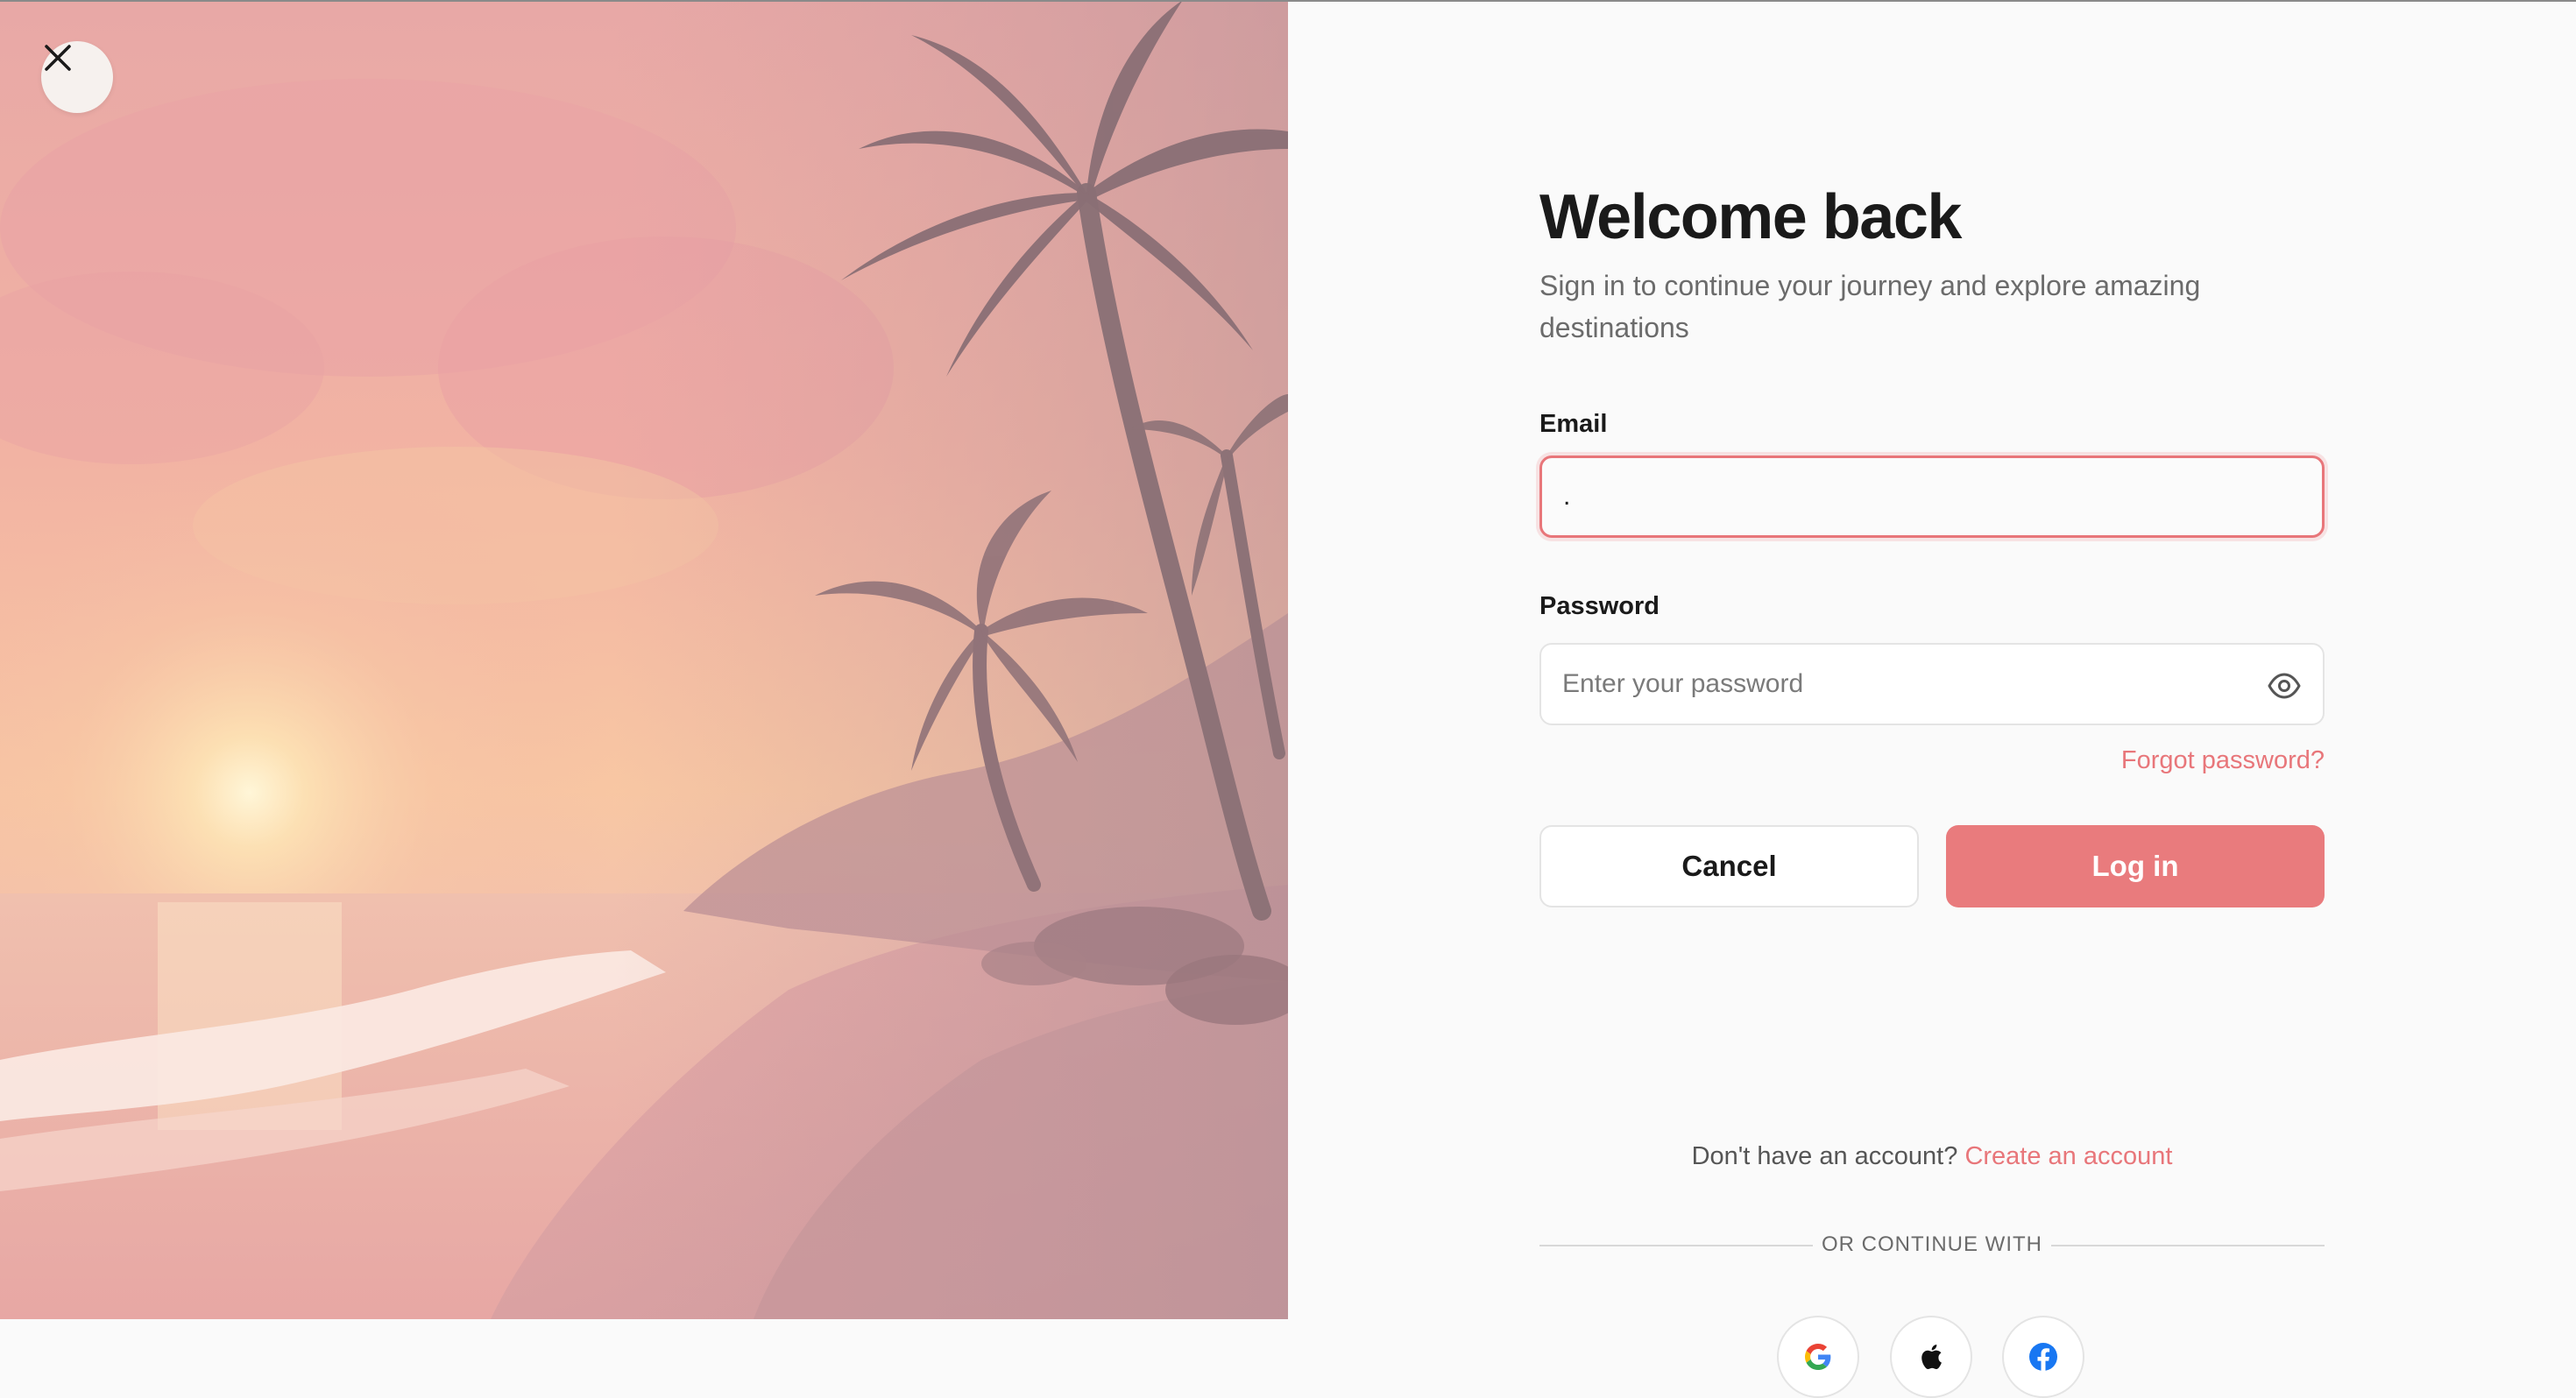  Describe the element at coordinates (1599, 606) in the screenshot. I see `password-label: Password` at that location.